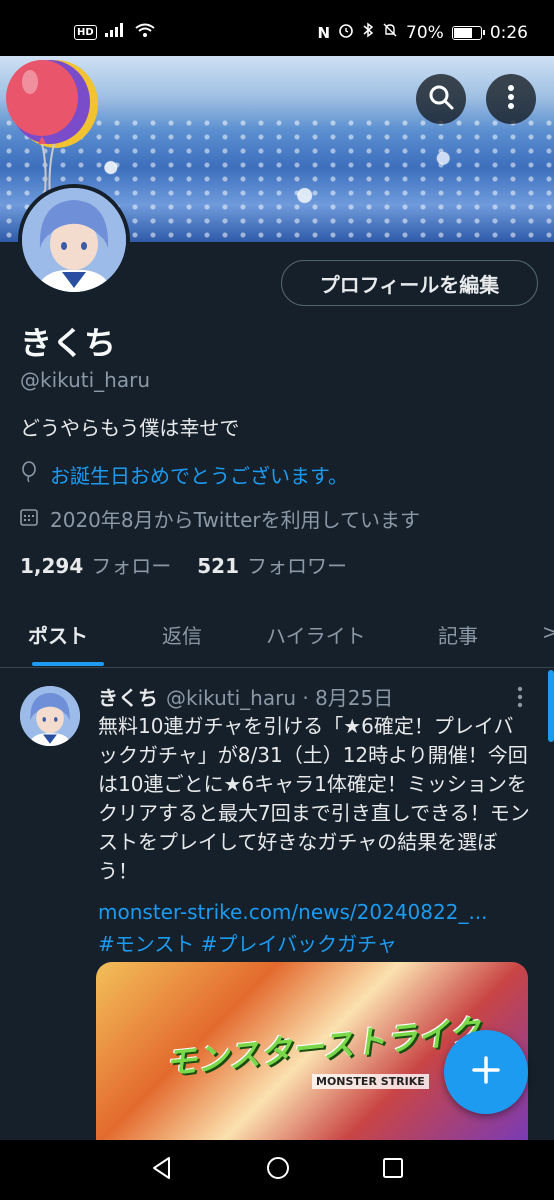 The height and width of the screenshot is (1200, 554). Describe the element at coordinates (247, 942) in the screenshot. I see `post-hashtags: #モンスト #プレイバックガチャ` at that location.